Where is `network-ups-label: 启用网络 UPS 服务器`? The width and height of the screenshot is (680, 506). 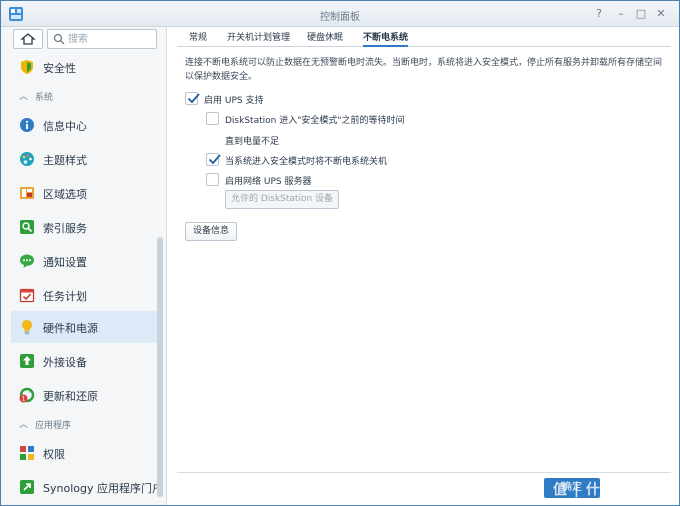 network-ups-label: 启用网络 UPS 服务器 is located at coordinates (268, 182).